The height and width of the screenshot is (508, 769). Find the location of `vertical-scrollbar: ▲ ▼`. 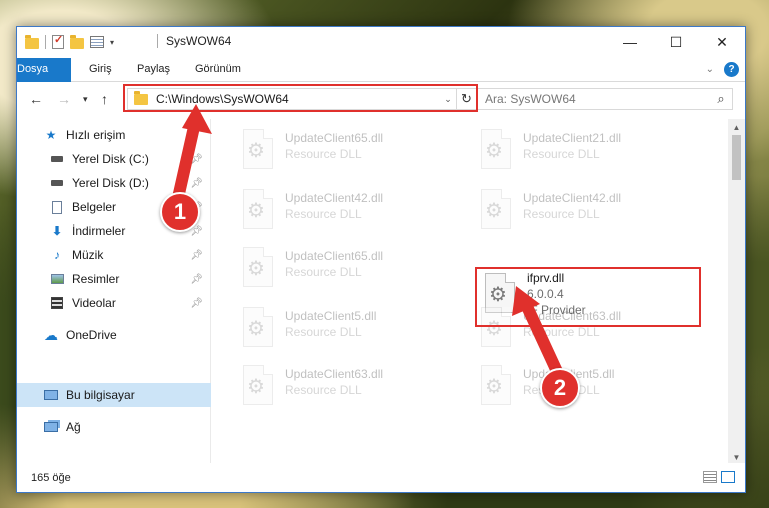

vertical-scrollbar: ▲ ▼ is located at coordinates (736, 292).